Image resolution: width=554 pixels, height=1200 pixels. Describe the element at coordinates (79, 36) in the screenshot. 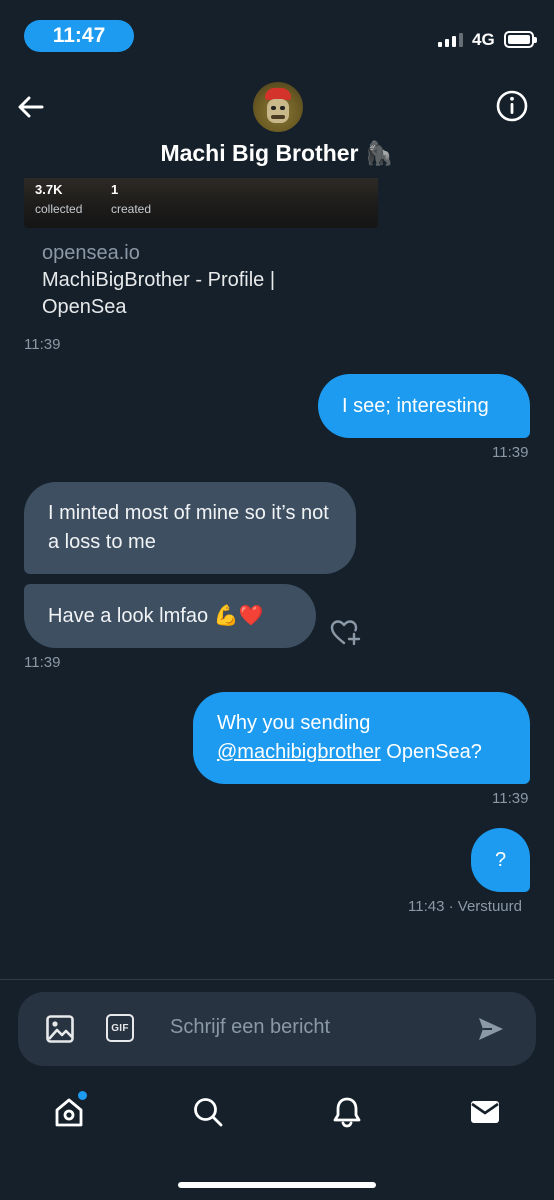

I see `status-time: 11:47` at that location.